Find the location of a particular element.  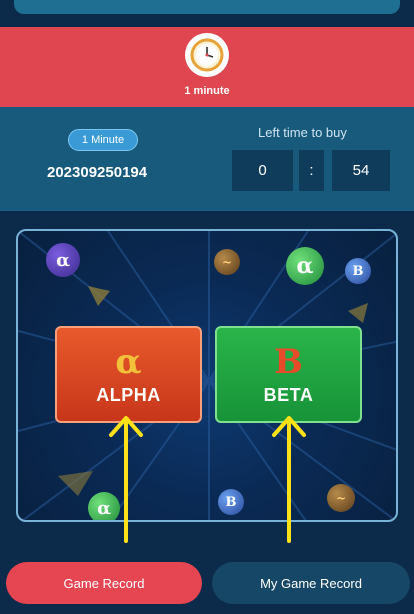

period-banner: 1 minute is located at coordinates (207, 67).